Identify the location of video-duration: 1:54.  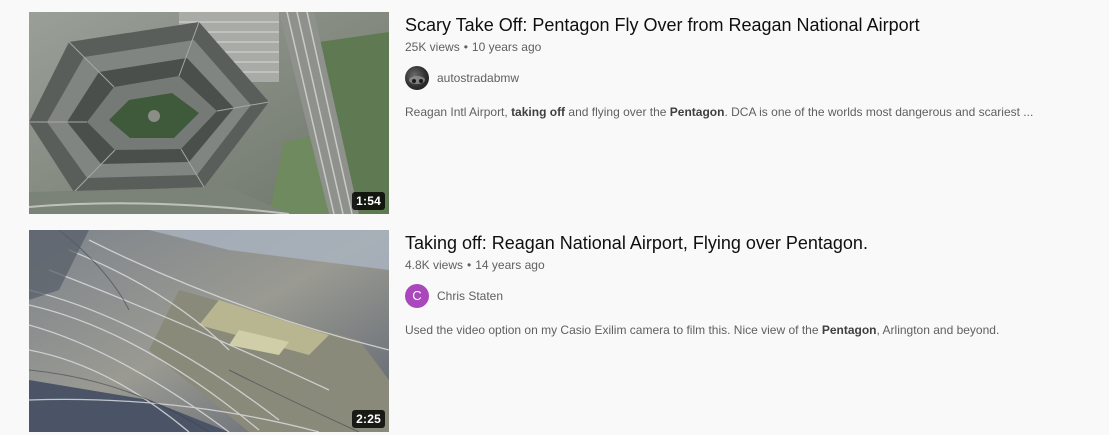
(368, 201).